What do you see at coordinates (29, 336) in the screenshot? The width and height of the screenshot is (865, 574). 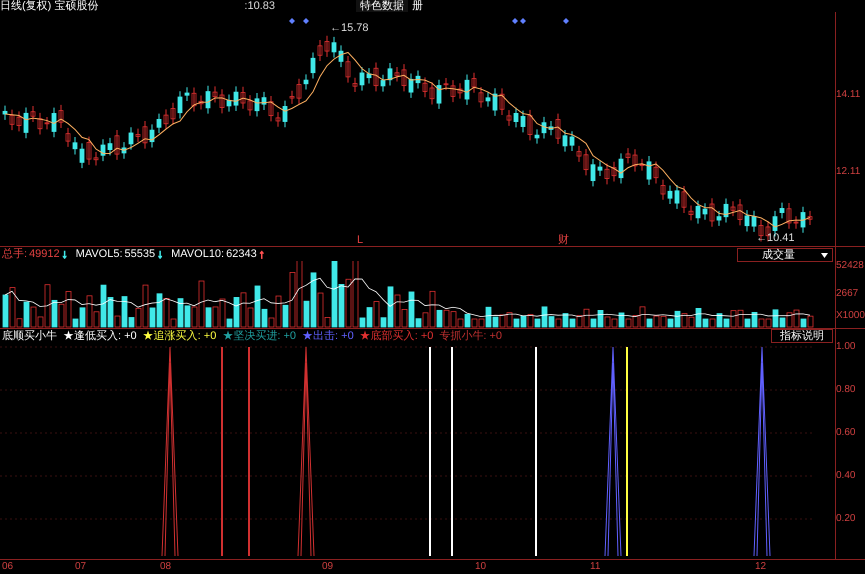 I see `indicator-name: 底顺买小牛` at bounding box center [29, 336].